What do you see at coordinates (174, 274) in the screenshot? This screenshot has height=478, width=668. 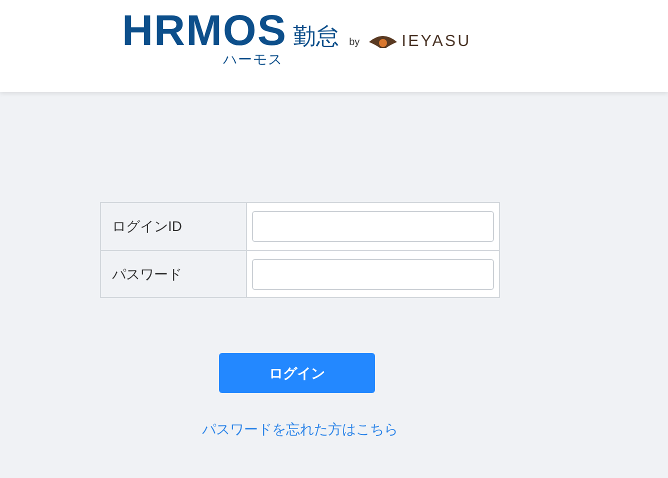 I see `field-label: パスワード` at bounding box center [174, 274].